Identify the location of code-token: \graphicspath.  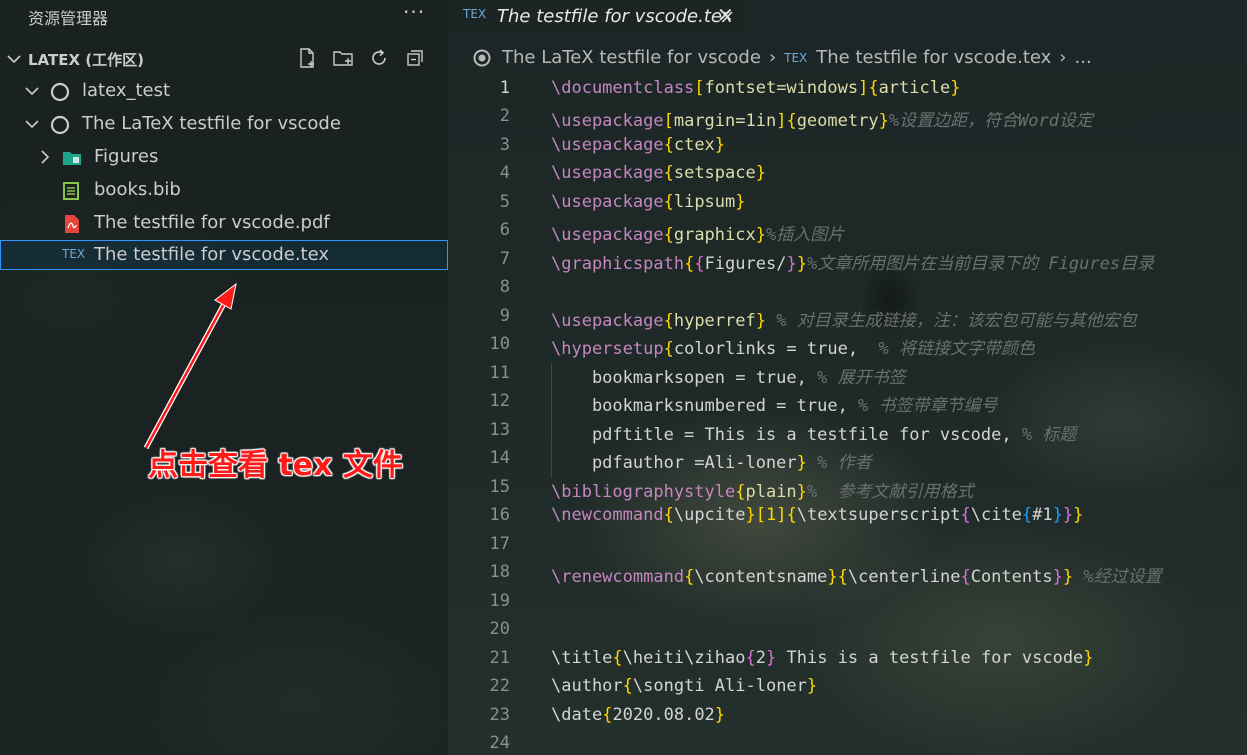
(618, 264).